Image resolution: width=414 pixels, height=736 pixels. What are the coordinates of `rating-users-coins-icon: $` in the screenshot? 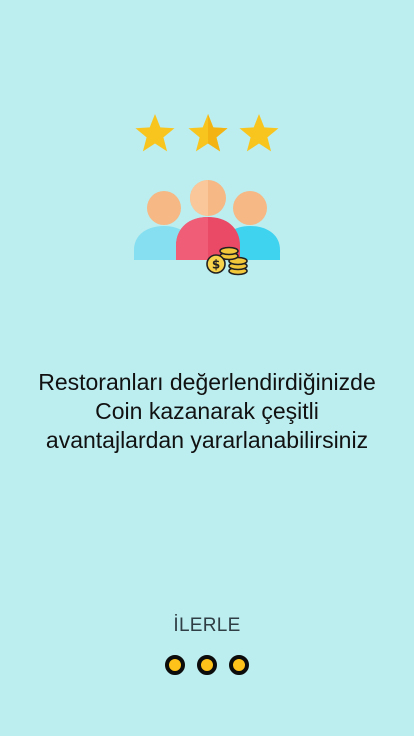 It's located at (208, 195).